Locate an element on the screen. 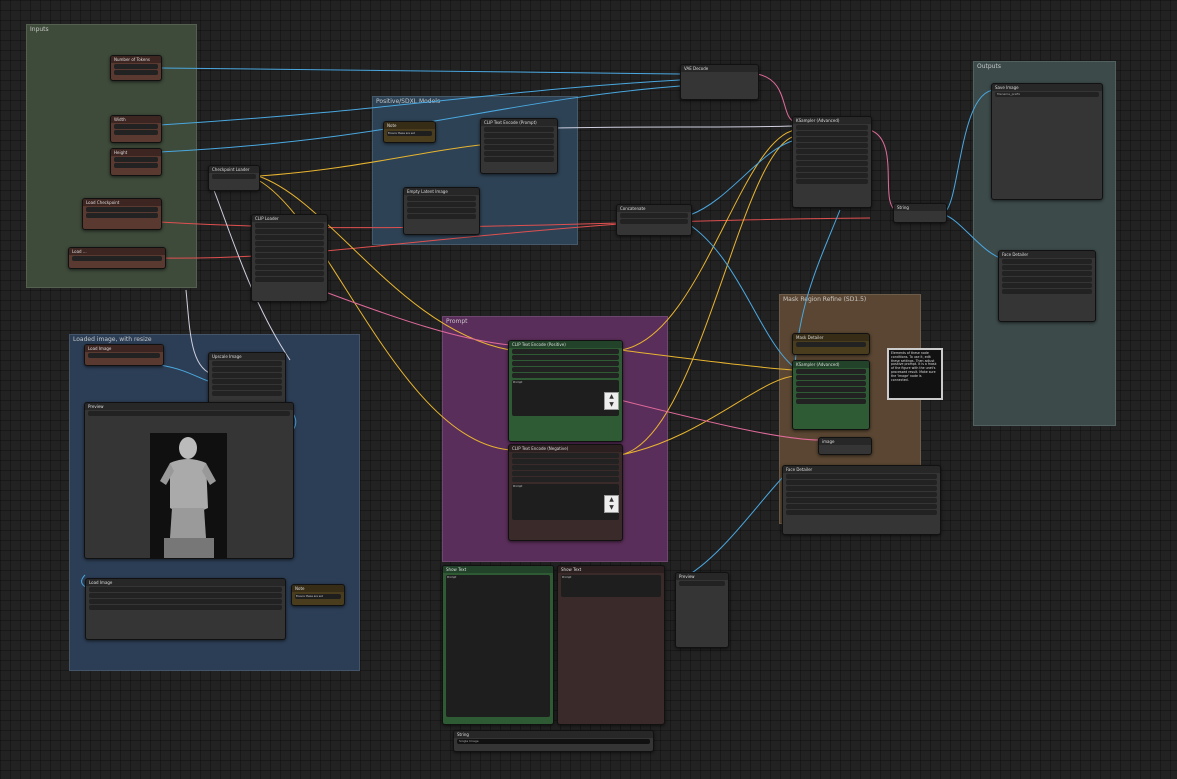 The height and width of the screenshot is (779, 1177). node-save-image: Save Image filename_prefix is located at coordinates (1047, 141).